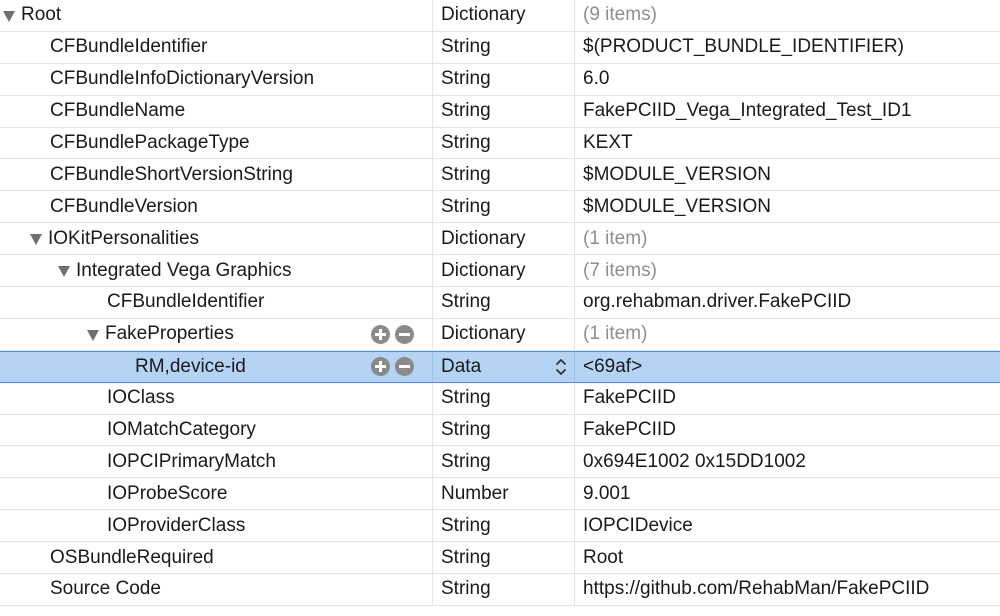 The image size is (1000, 616). I want to click on plist-row: IOClass String FakePCIID, so click(500, 398).